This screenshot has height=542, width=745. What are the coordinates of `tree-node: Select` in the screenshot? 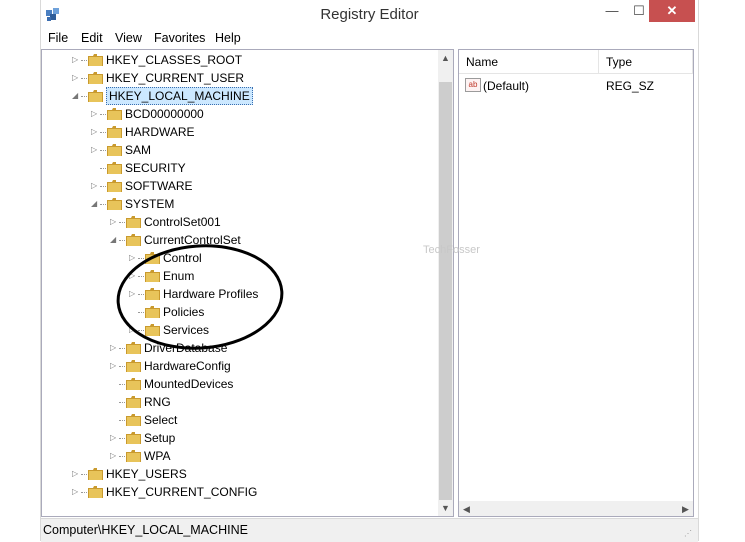 It's located at (239, 420).